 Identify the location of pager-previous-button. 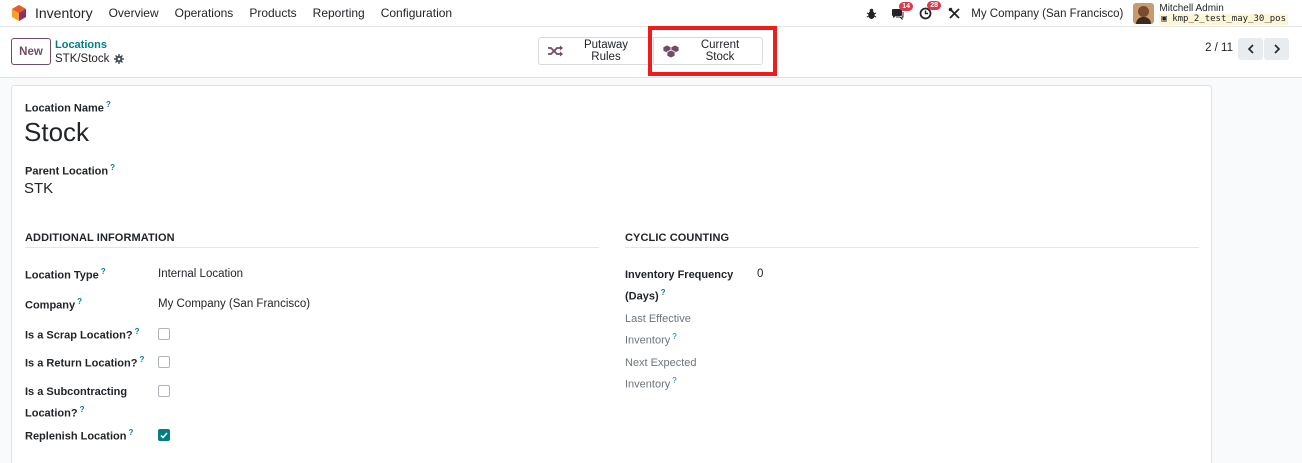
(1250, 49).